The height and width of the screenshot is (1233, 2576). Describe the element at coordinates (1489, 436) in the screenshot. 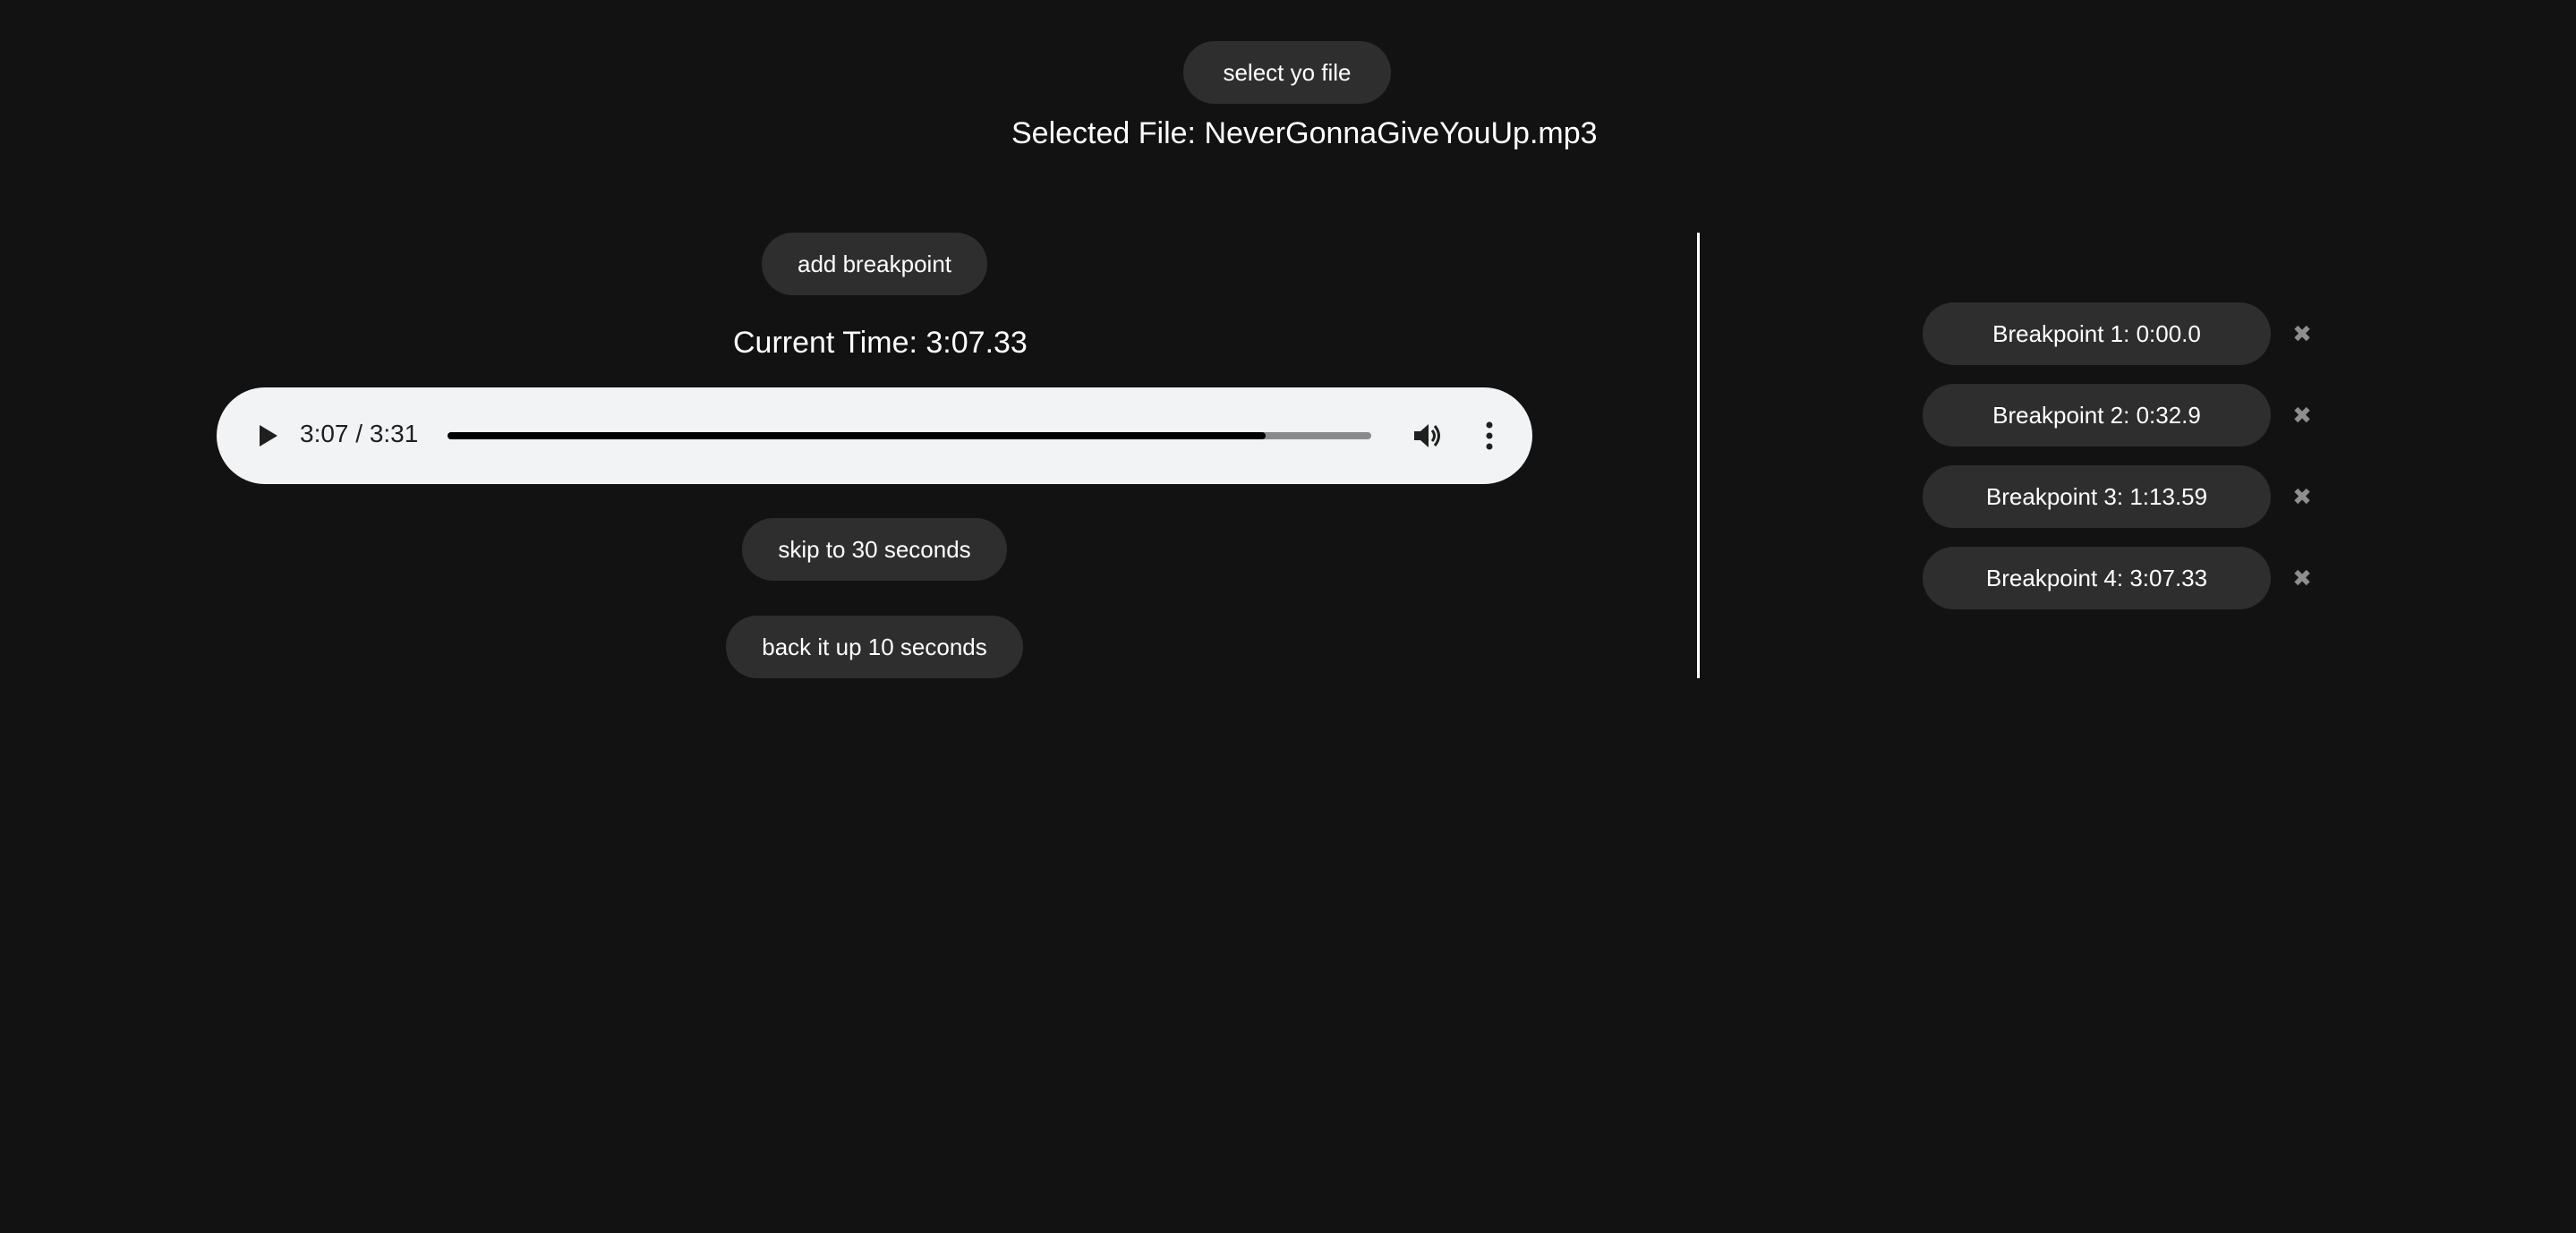

I see `more-options-icon` at that location.